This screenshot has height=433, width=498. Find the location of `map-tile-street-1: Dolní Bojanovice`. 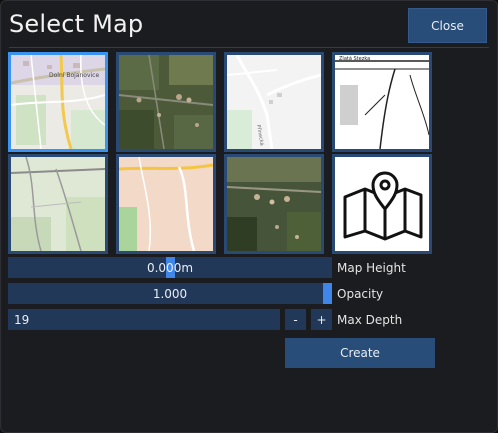

map-tile-street-1: Dolní Bojanovice is located at coordinates (58, 102).